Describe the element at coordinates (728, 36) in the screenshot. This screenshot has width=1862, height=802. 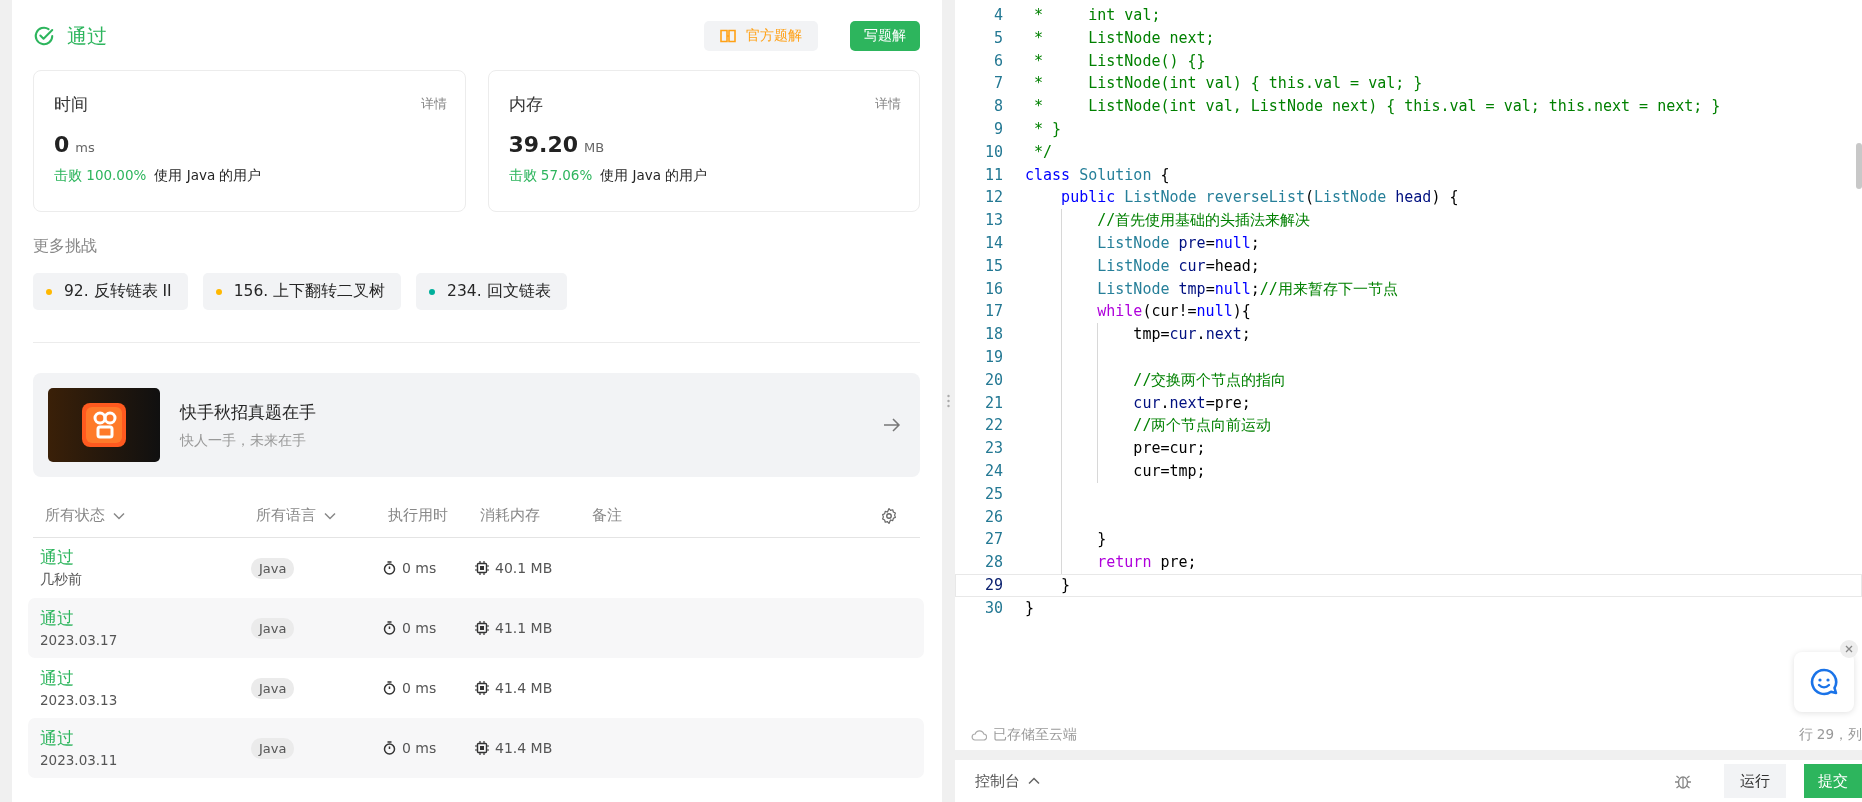
I see `book-icon` at that location.